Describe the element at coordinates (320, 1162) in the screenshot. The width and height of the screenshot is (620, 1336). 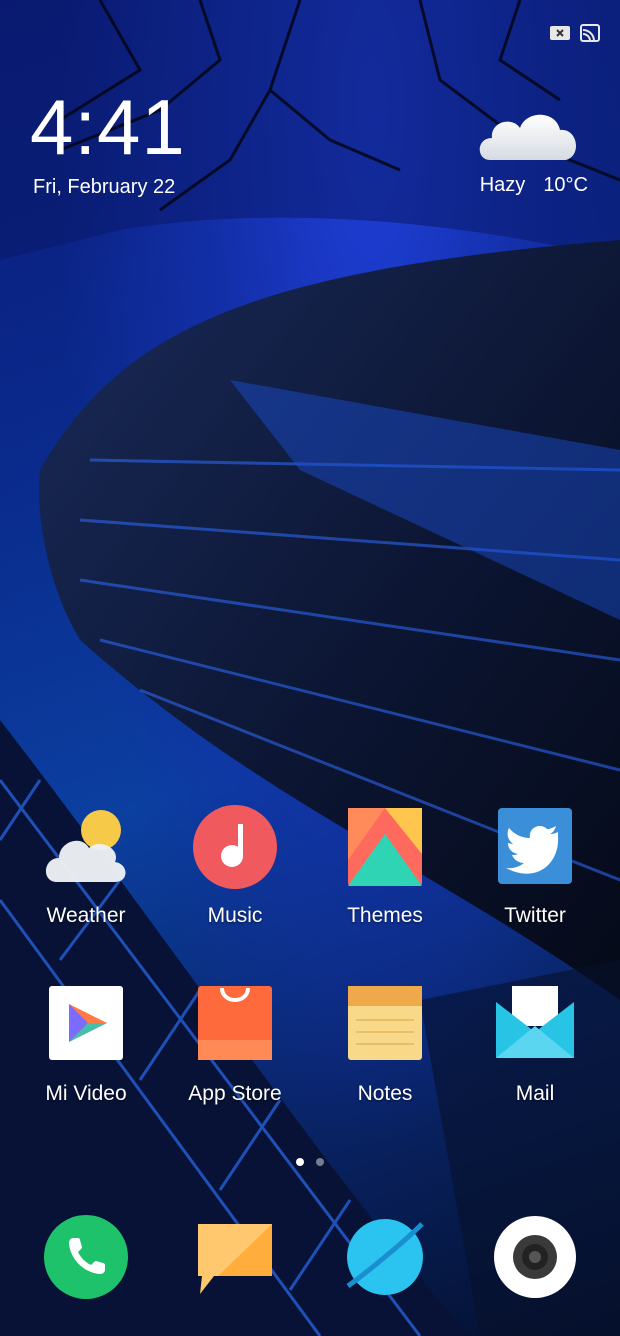
I see `page-dot` at that location.